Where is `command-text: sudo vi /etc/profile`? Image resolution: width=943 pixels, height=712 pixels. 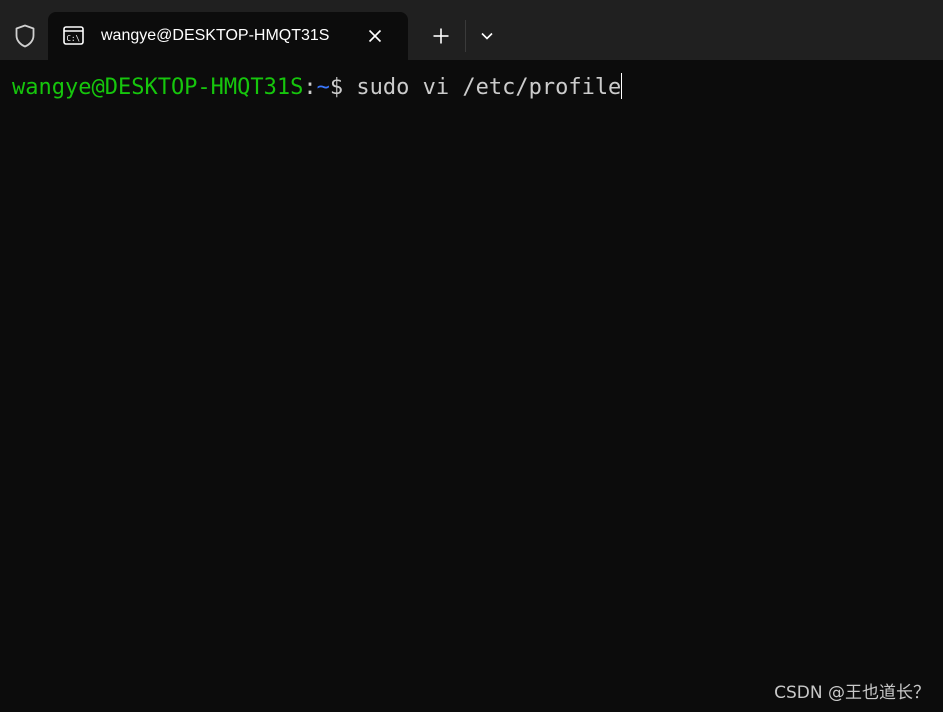
command-text: sudo vi /etc/profile is located at coordinates (482, 87).